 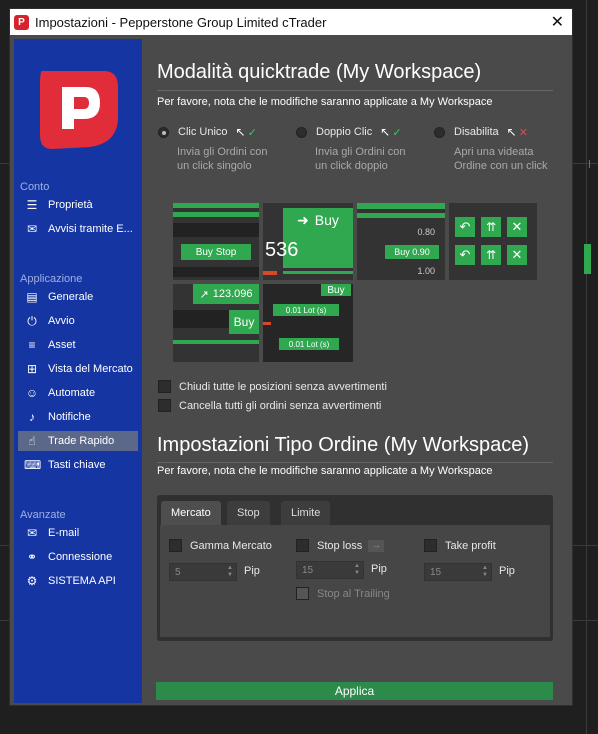 What do you see at coordinates (191, 513) in the screenshot?
I see `tab-mercato: Mercato` at bounding box center [191, 513].